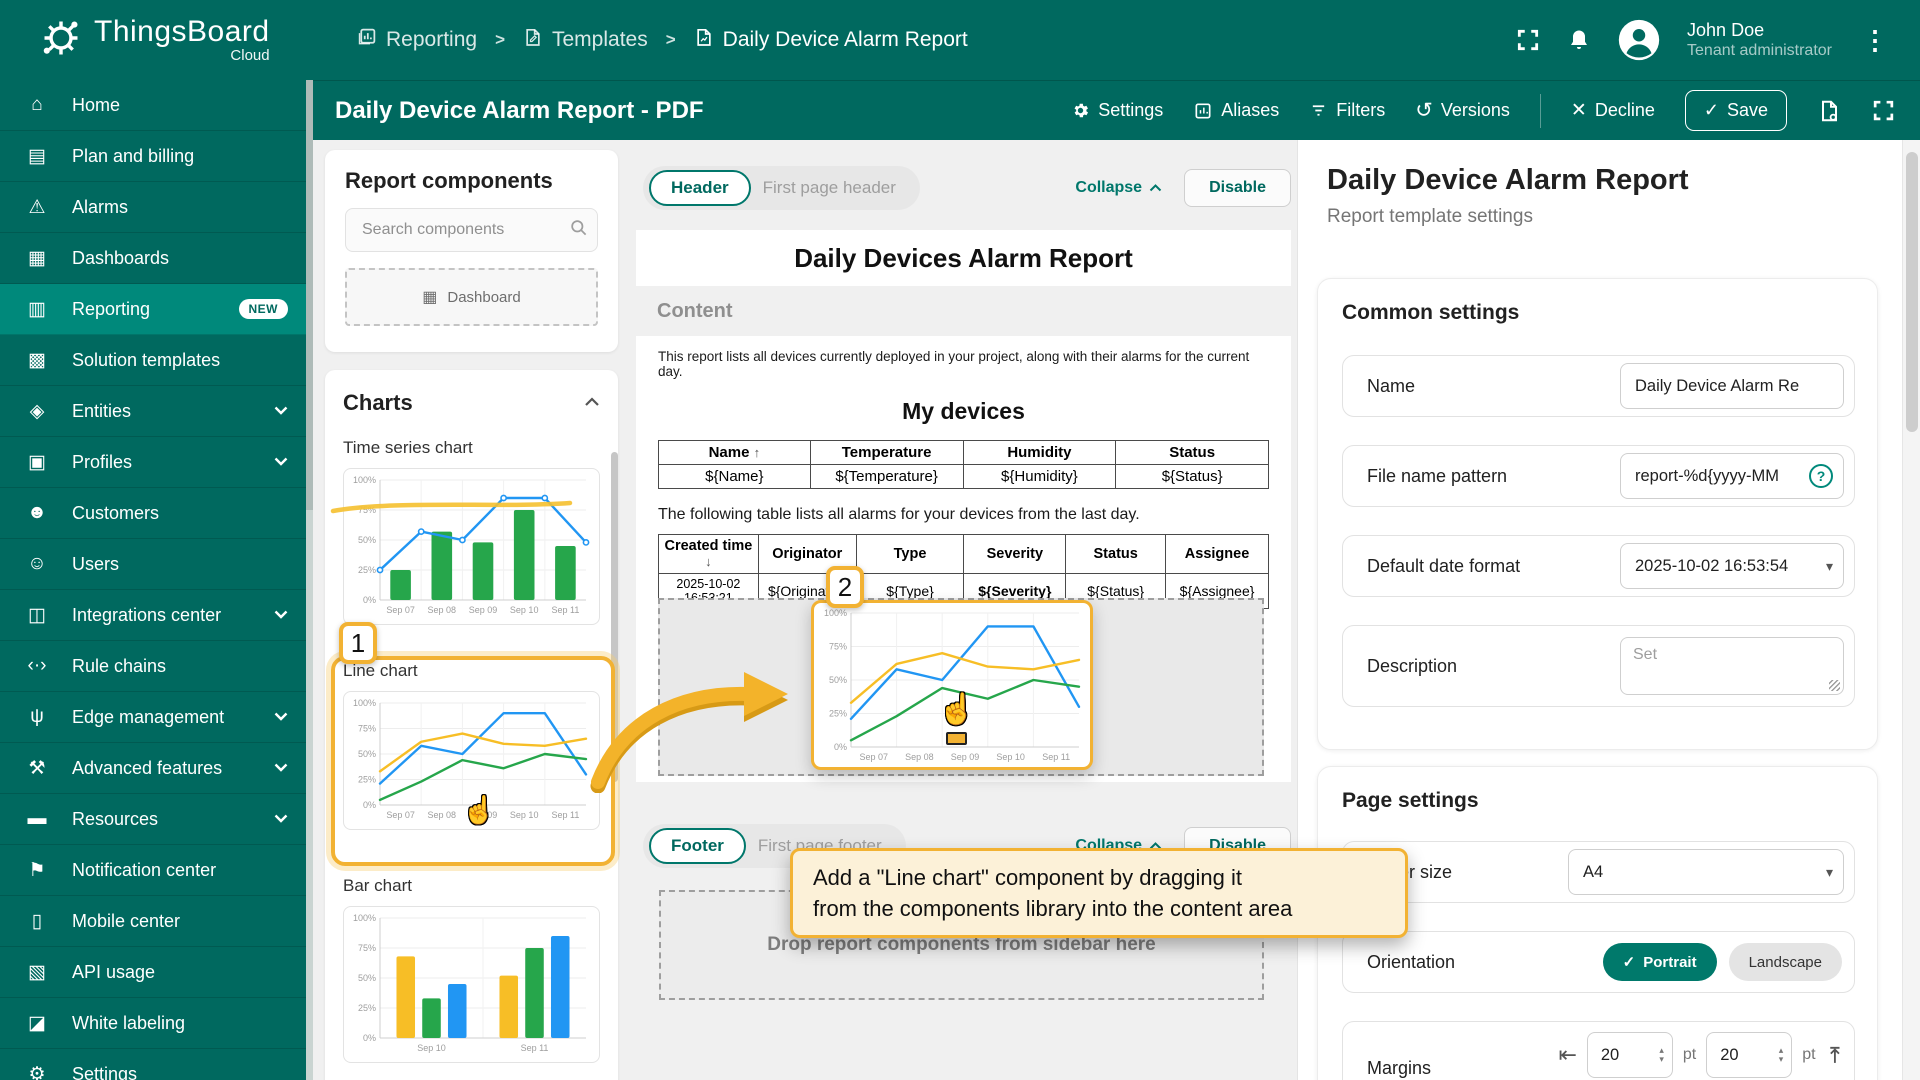  Describe the element at coordinates (153, 360) in the screenshot. I see `sidebar-item-solution-templates: ▩ Solution templates` at that location.